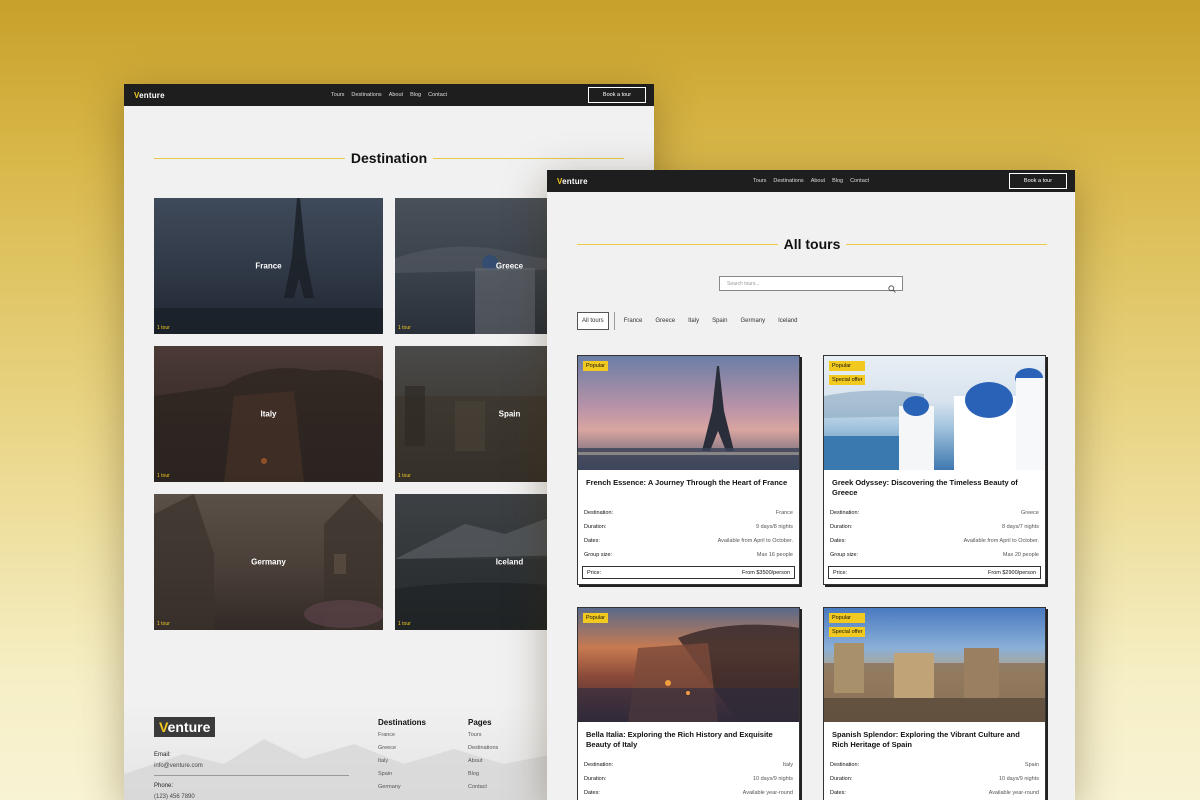 The height and width of the screenshot is (800, 1200). What do you see at coordinates (774, 555) in the screenshot?
I see `group-size-value: Max 16 people` at bounding box center [774, 555].